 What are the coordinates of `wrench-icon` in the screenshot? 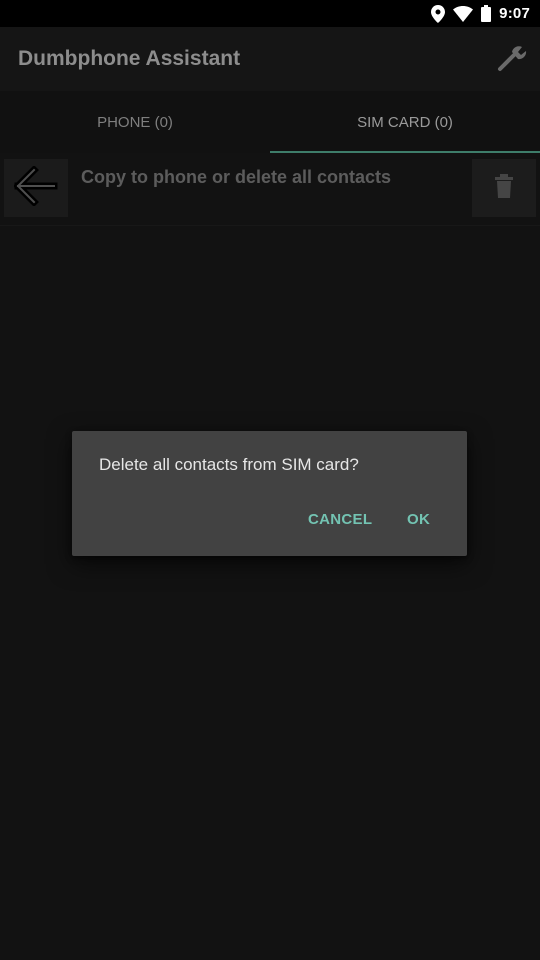 It's located at (512, 59).